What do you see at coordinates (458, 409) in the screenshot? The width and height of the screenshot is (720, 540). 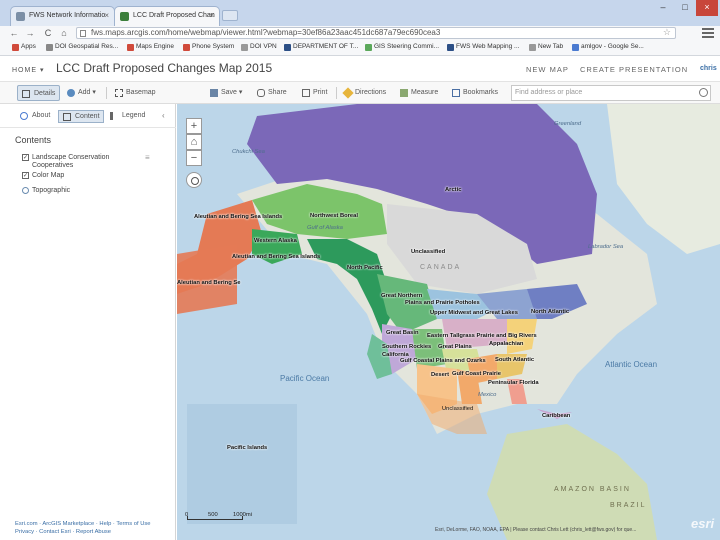 I see `region-label: Unclassified` at bounding box center [458, 409].